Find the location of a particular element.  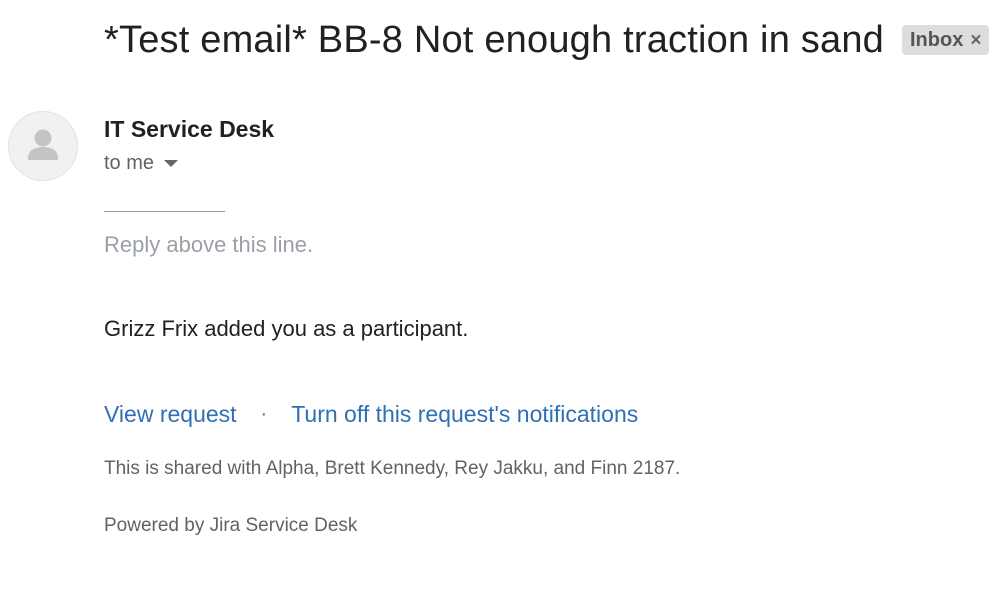

view-request-link: View request is located at coordinates (170, 414).